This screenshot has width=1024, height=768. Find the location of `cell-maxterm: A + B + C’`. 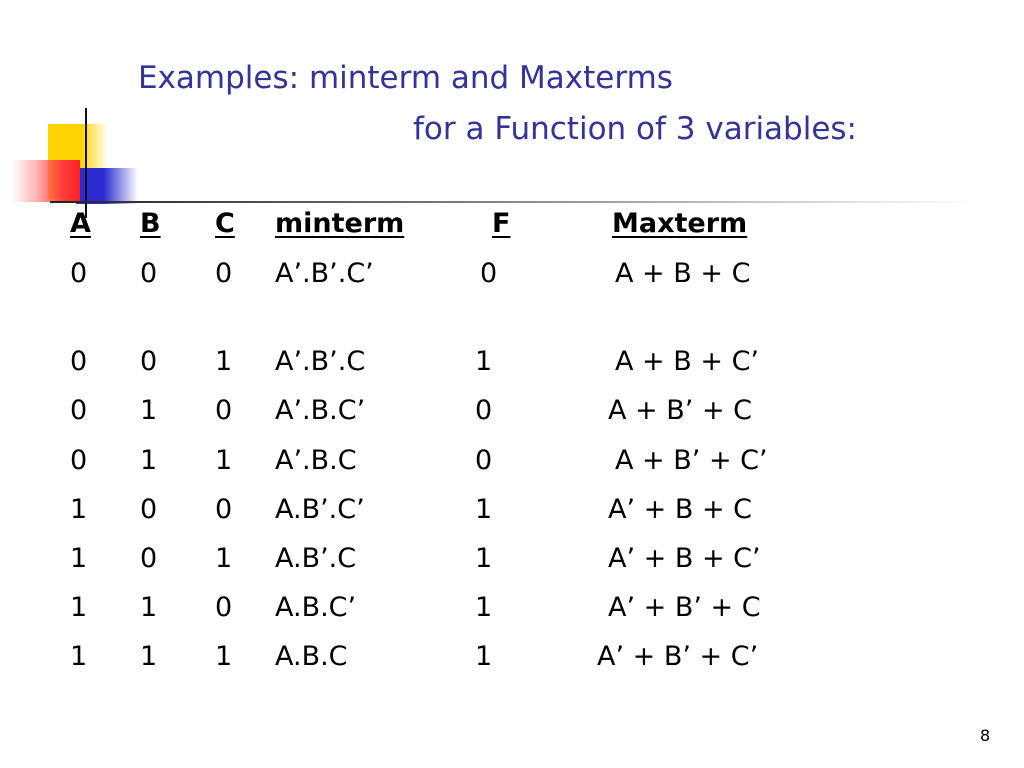

cell-maxterm: A + B + C’ is located at coordinates (687, 361).